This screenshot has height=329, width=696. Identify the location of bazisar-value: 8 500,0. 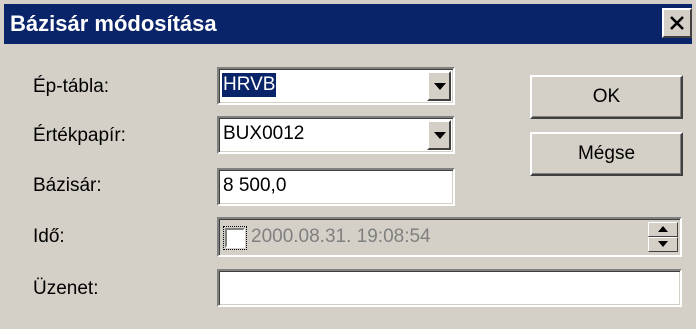
(255, 185).